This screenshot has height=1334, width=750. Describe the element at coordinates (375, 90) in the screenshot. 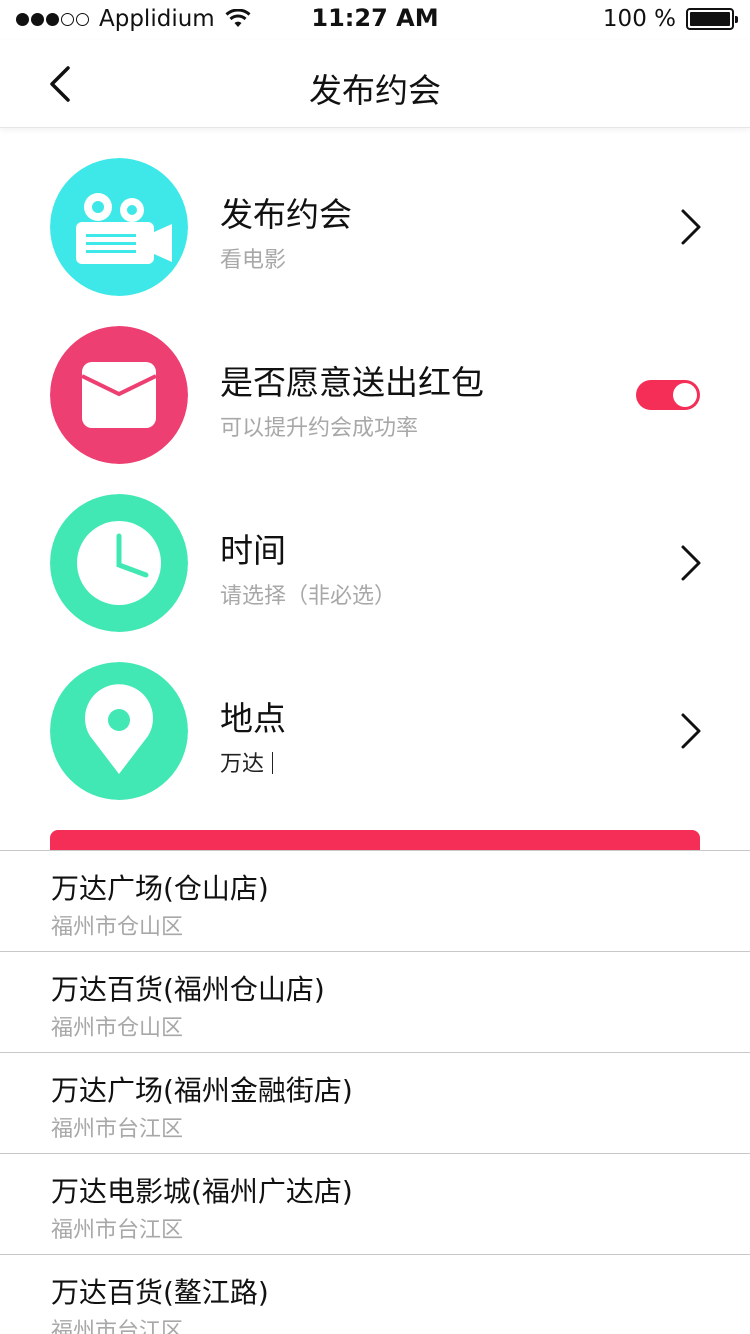

I see `page-title: 发布约会` at that location.